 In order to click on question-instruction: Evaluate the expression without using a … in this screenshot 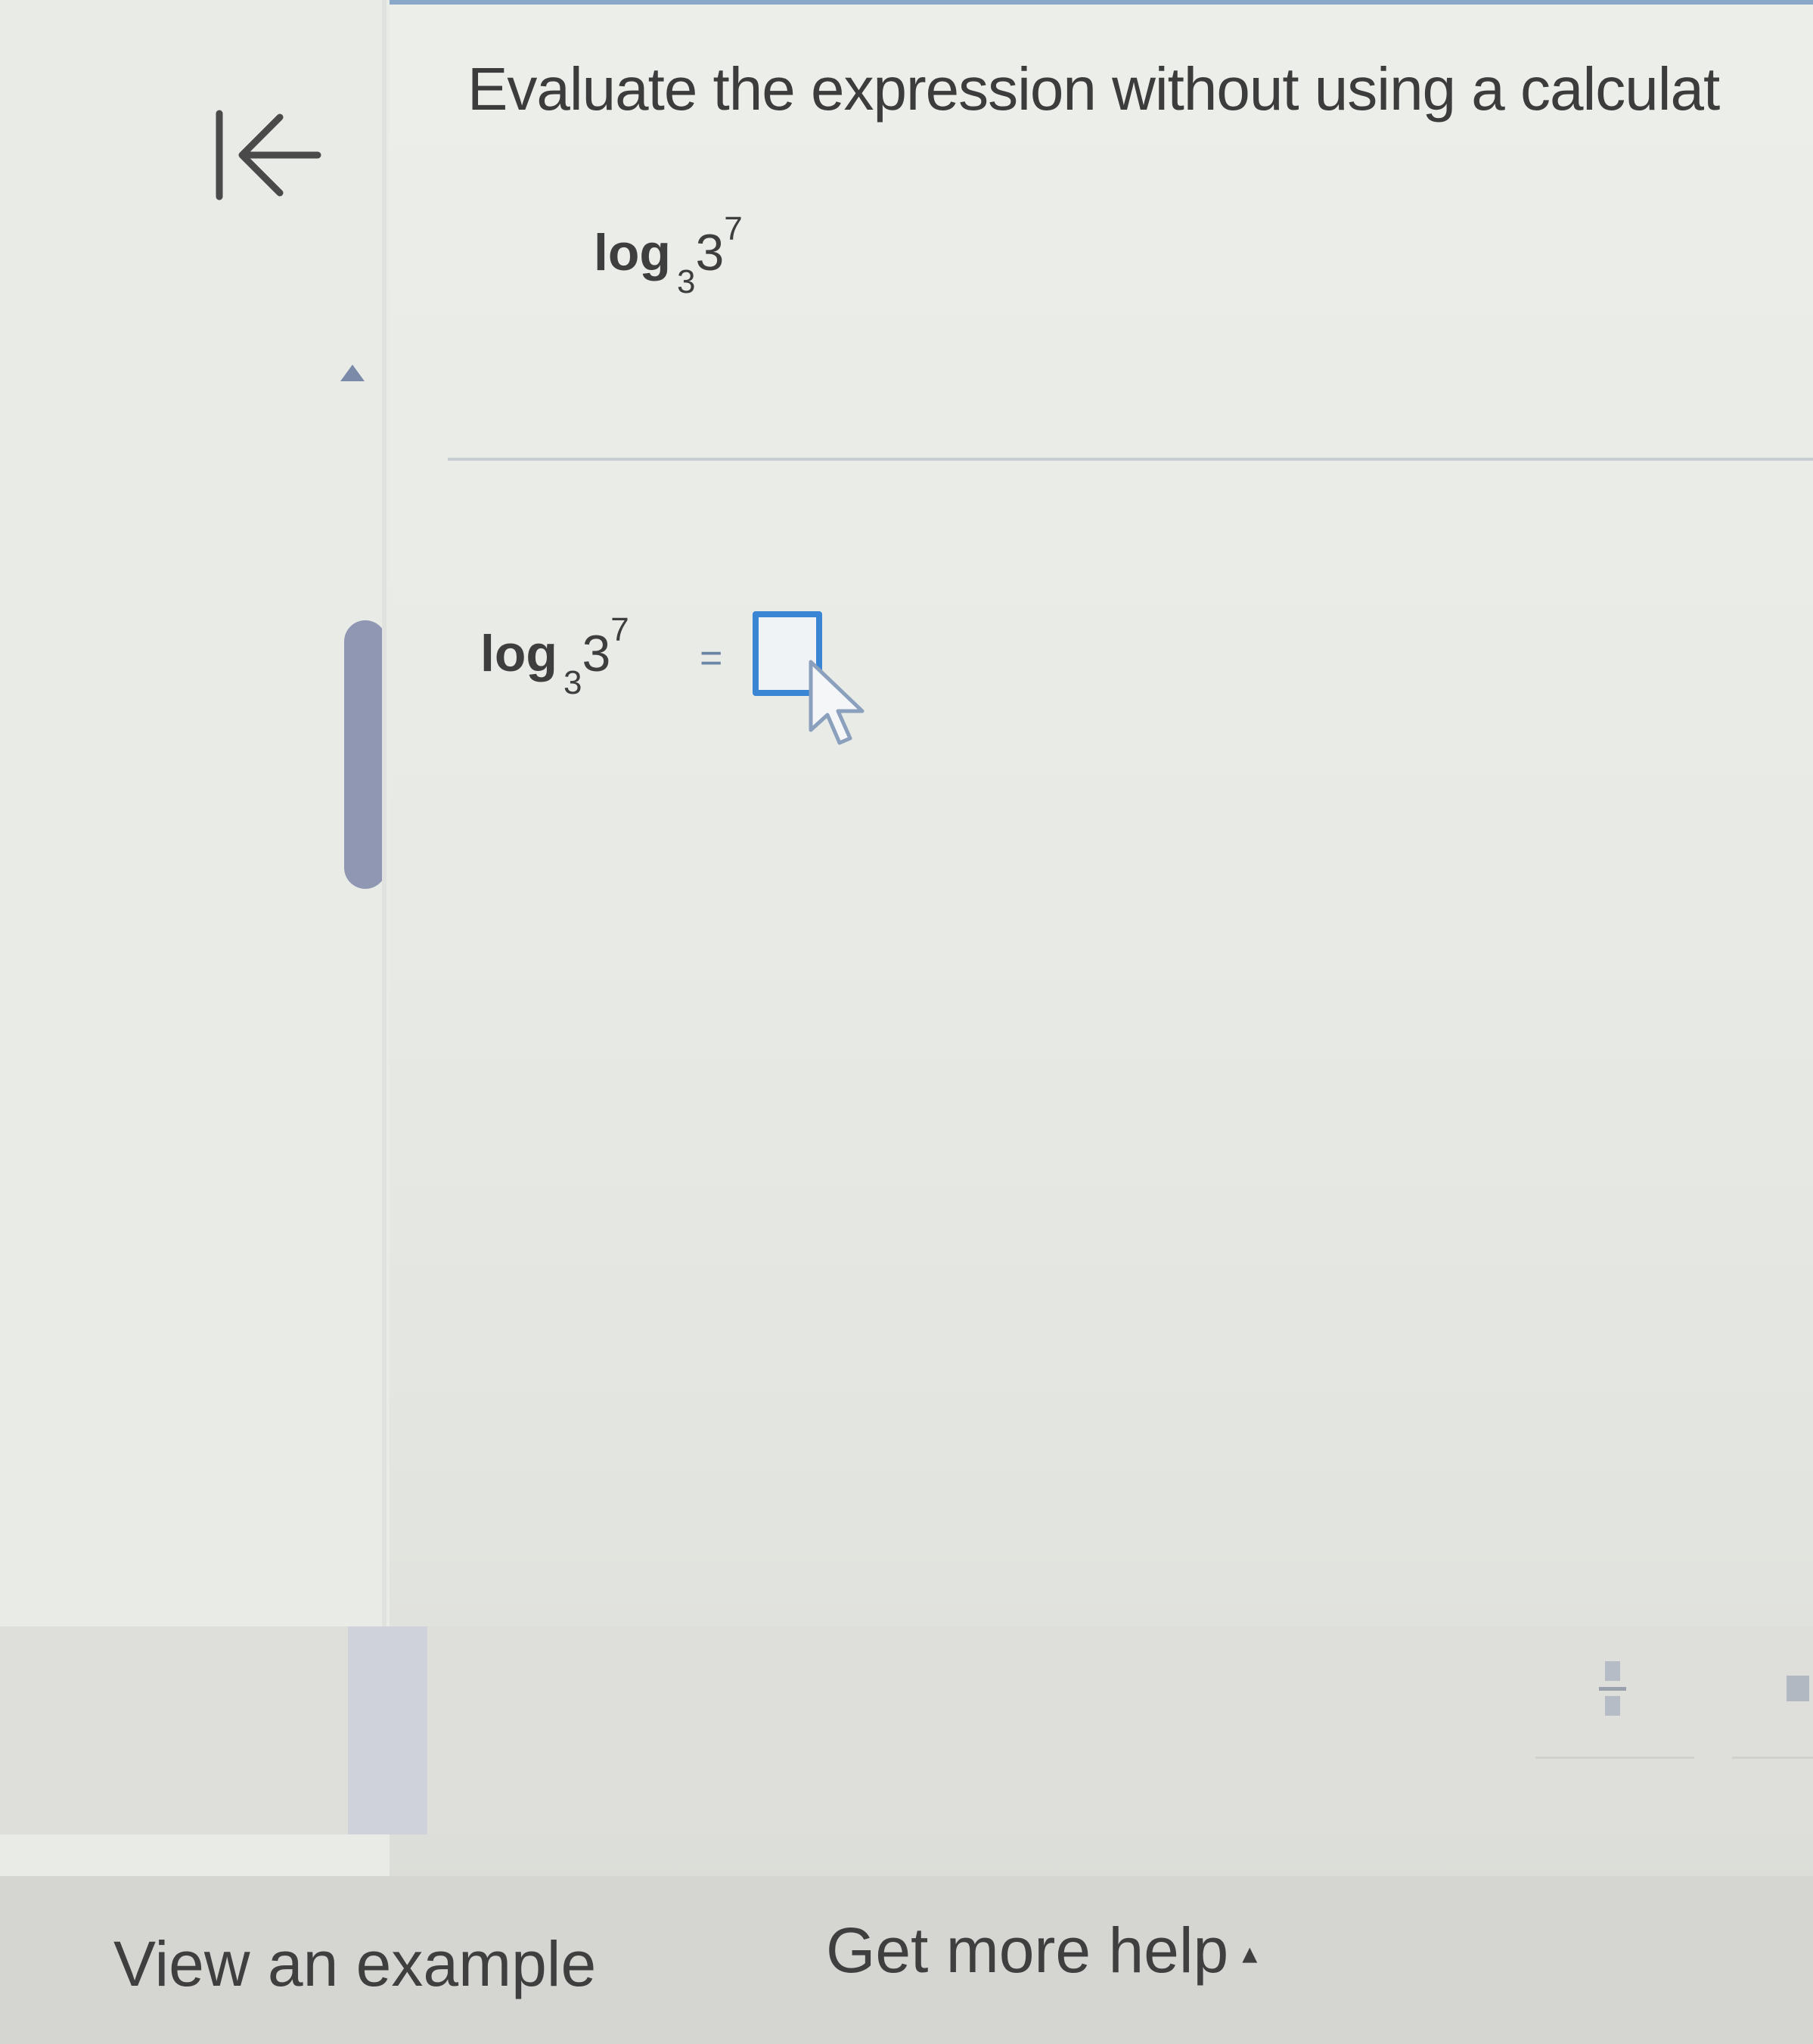, I will do `click(1093, 89)`.